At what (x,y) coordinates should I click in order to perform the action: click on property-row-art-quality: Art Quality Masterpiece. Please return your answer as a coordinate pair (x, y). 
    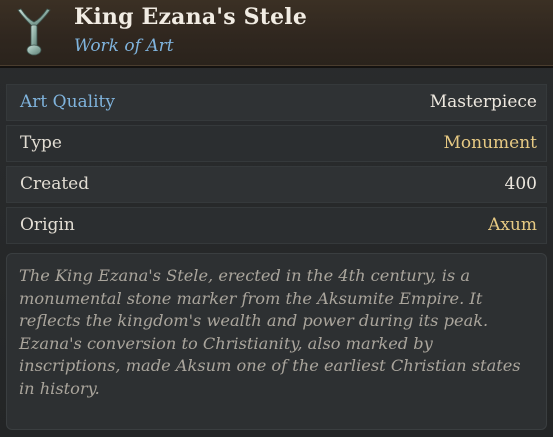
    Looking at the image, I should click on (276, 102).